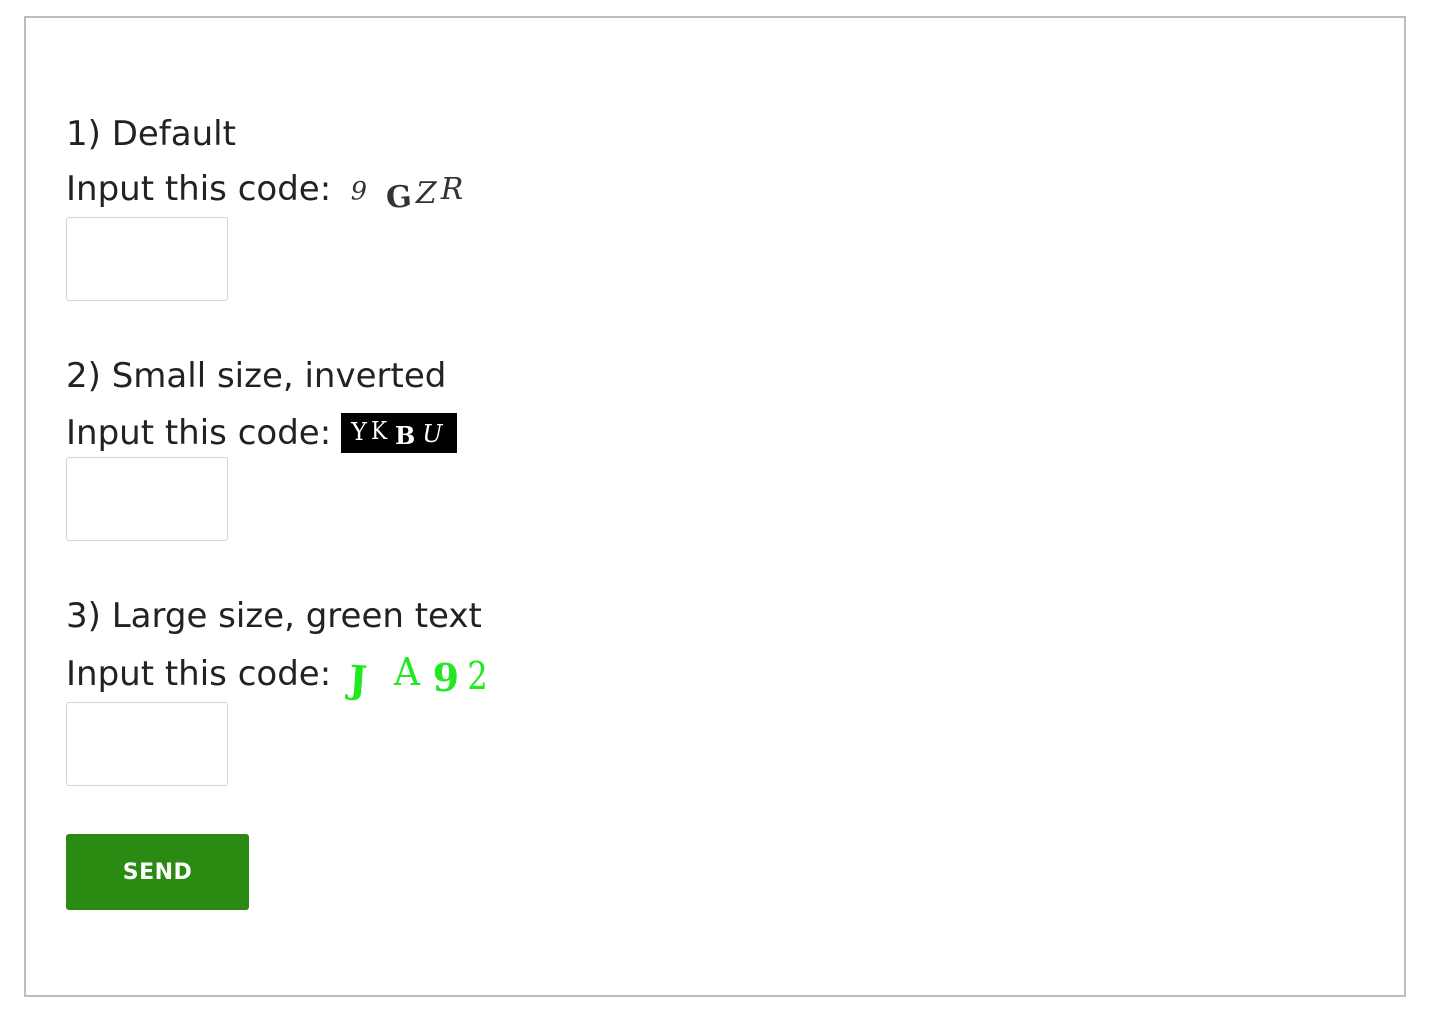  Describe the element at coordinates (434, 434) in the screenshot. I see `captcha-char: U` at that location.